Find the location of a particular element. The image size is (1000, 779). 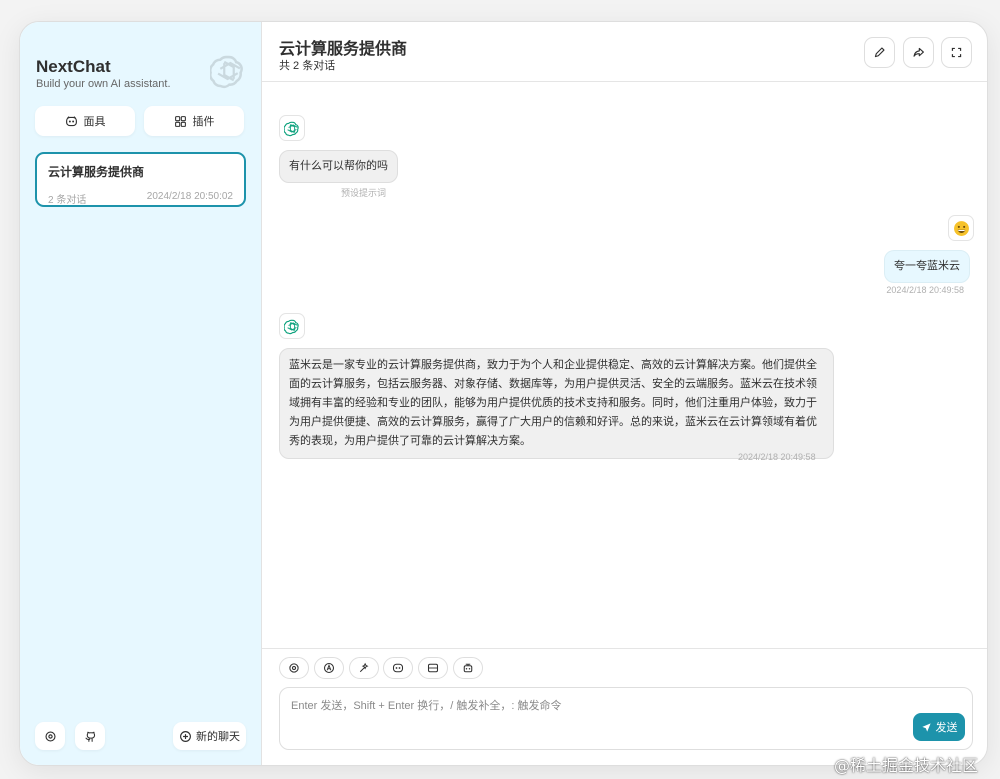

chat-list-item: 云计算服务提供商 2 条对话 2024/2/18 20:50:02 is located at coordinates (140, 179).